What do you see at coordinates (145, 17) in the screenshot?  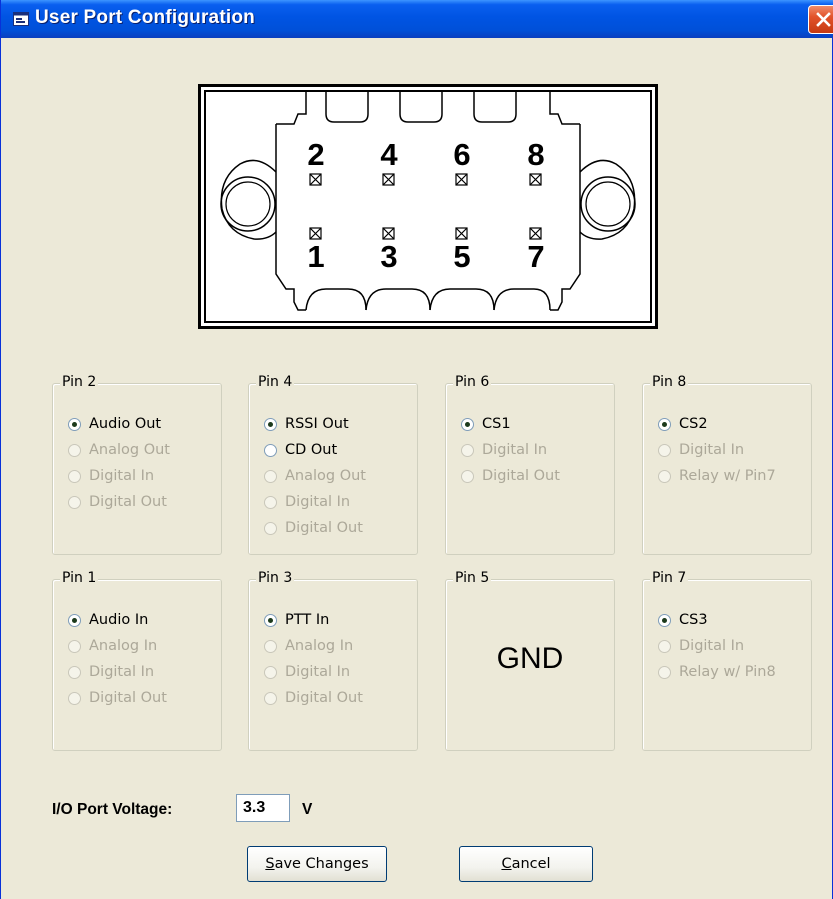 I see `window-title: User Port Configuration` at bounding box center [145, 17].